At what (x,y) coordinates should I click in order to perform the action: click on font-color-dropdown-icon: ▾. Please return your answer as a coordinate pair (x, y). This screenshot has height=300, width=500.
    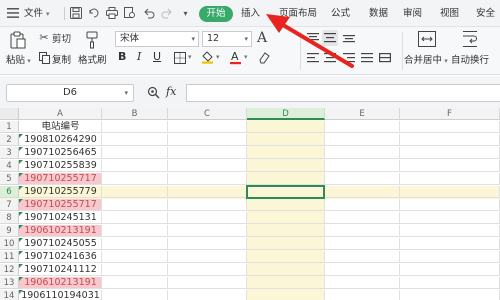
    Looking at the image, I should click on (246, 57).